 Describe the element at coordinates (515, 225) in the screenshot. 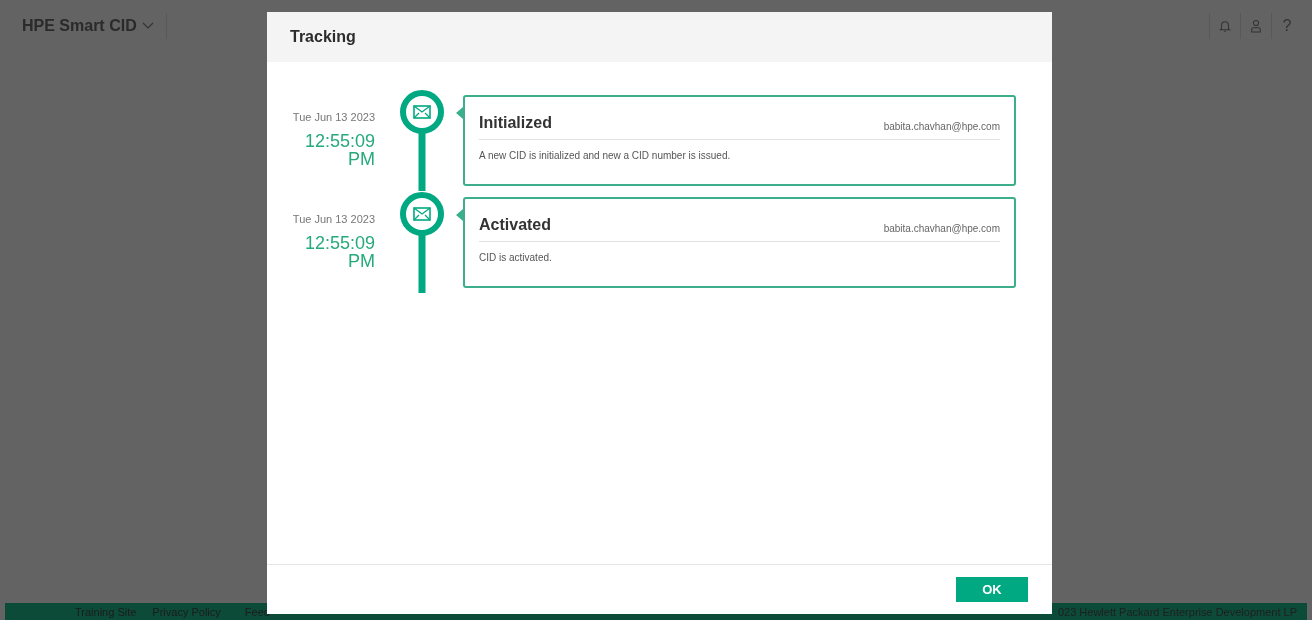

I see `event-title: Activated` at that location.